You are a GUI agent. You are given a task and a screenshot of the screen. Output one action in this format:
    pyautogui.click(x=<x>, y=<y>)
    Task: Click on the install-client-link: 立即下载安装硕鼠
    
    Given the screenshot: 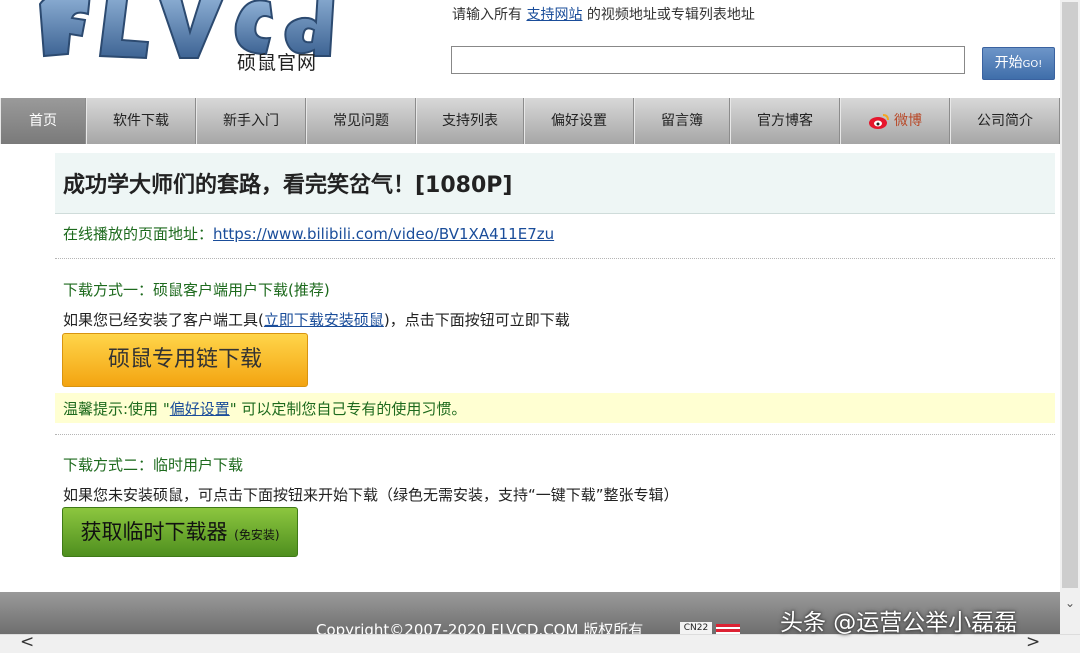 What is the action you would take?
    pyautogui.click(x=324, y=320)
    